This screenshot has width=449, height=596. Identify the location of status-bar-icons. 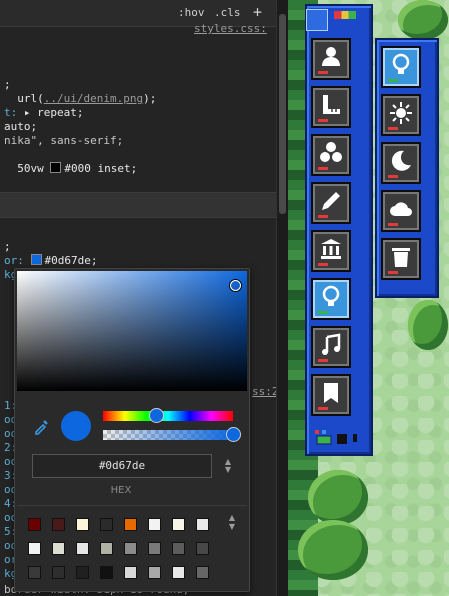
(336, 437).